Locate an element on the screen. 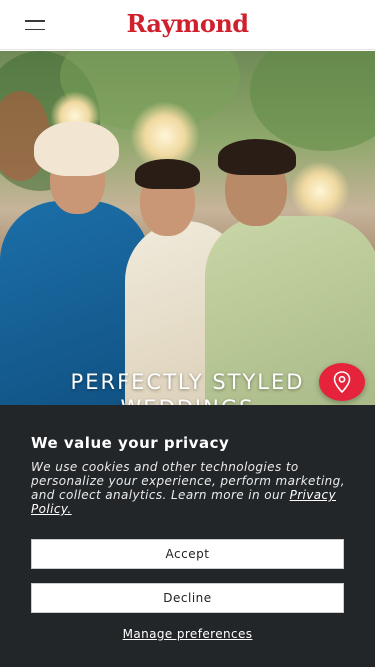 The height and width of the screenshot is (667, 375). hanging-lantern is located at coordinates (320, 191).